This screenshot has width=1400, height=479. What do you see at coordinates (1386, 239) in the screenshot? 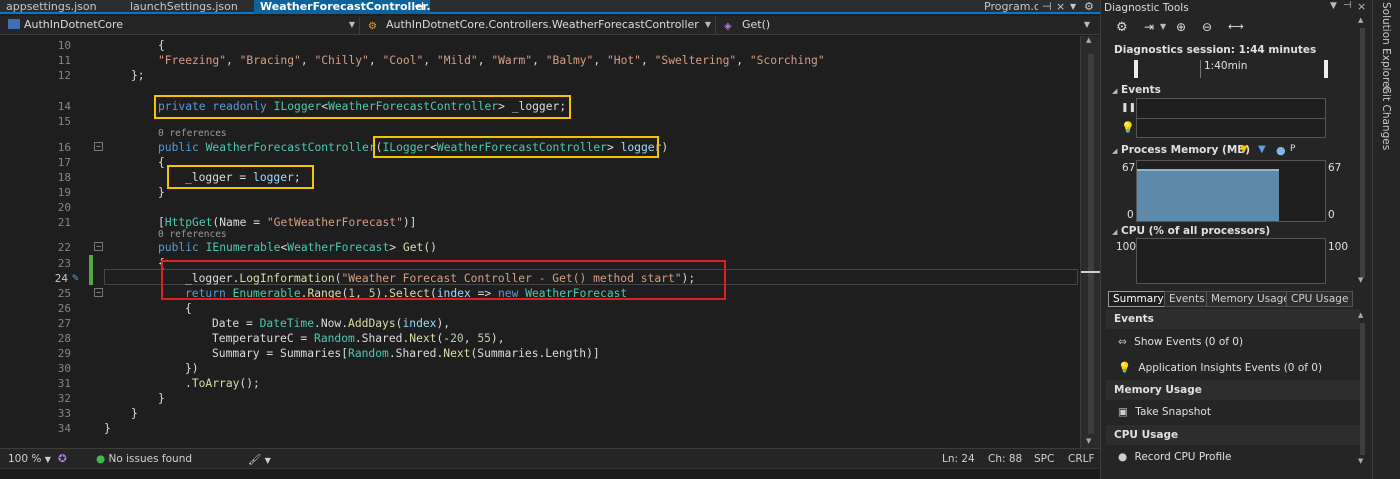
I see `tool-window-rail: Solution Explorer Git Changes` at bounding box center [1386, 239].